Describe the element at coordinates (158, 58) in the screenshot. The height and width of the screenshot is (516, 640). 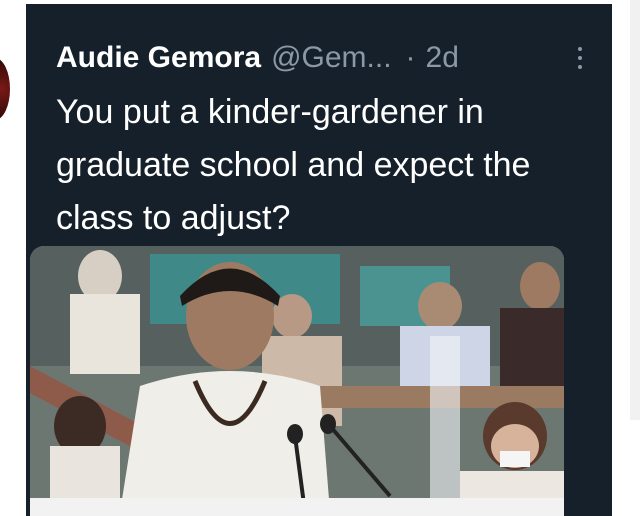
I see `author-name: Audie Gemora` at that location.